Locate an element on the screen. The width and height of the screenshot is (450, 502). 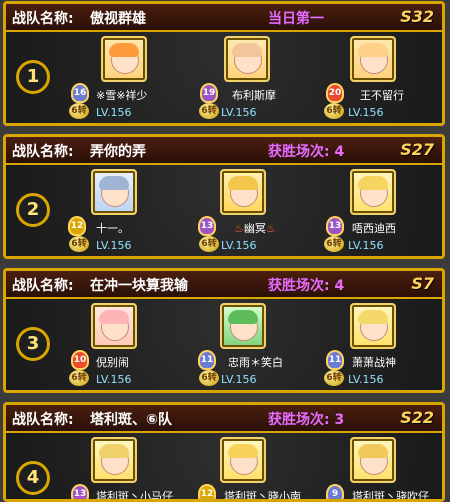
player-name: 忠雨＊笑白 is located at coordinates (255, 362).